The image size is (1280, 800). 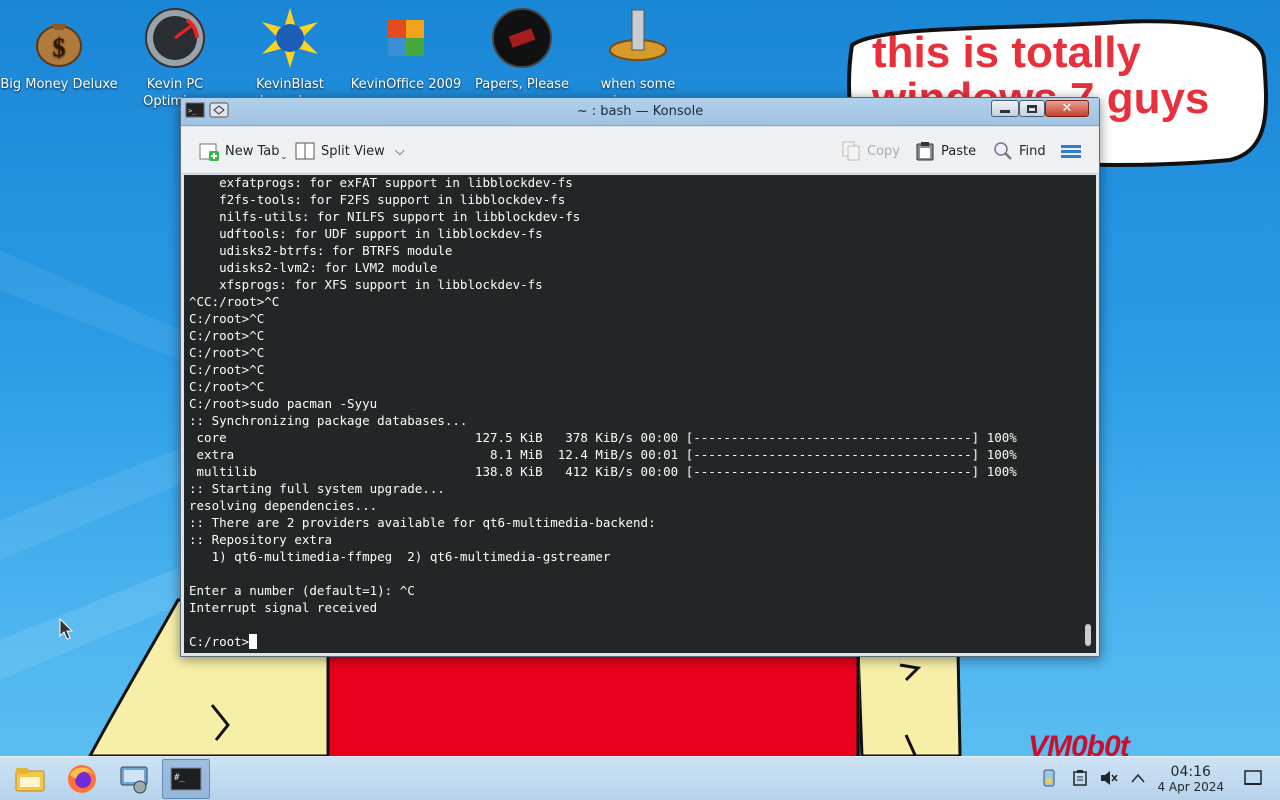 I want to click on minimize-button, so click(x=1005, y=108).